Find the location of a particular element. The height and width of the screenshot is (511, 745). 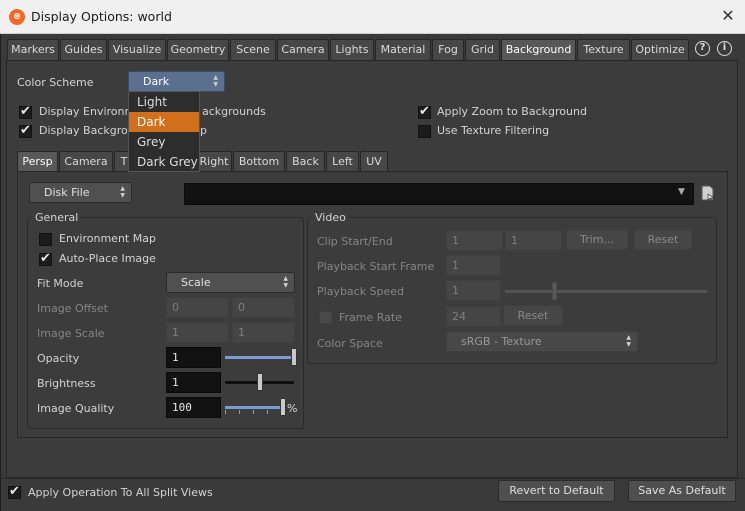

view-tab-persp: Persp is located at coordinates (37, 161).